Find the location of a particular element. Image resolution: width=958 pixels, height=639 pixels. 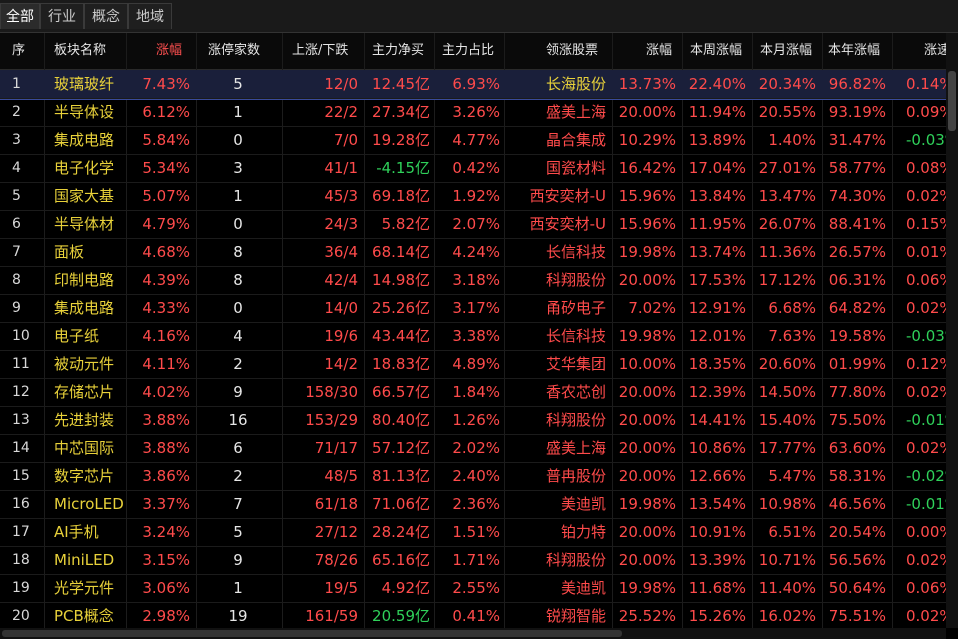

up-down-count: 19/5 is located at coordinates (341, 588).